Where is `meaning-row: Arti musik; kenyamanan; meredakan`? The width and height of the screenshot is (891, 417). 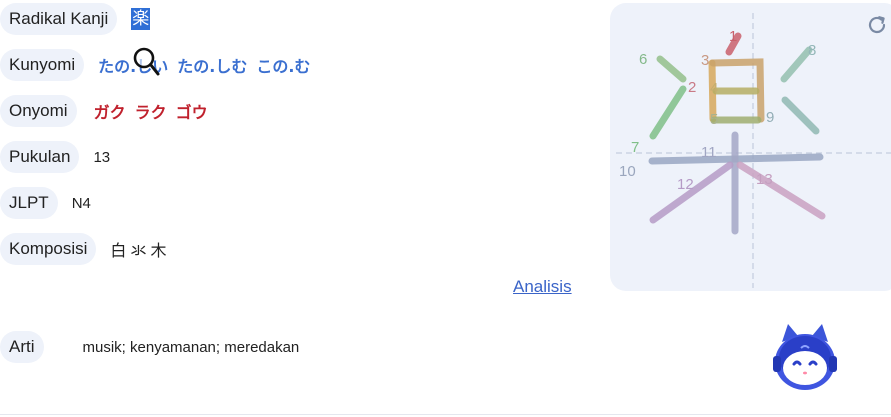
meaning-row: Arti musik; kenyamanan; meredakan is located at coordinates (149, 347).